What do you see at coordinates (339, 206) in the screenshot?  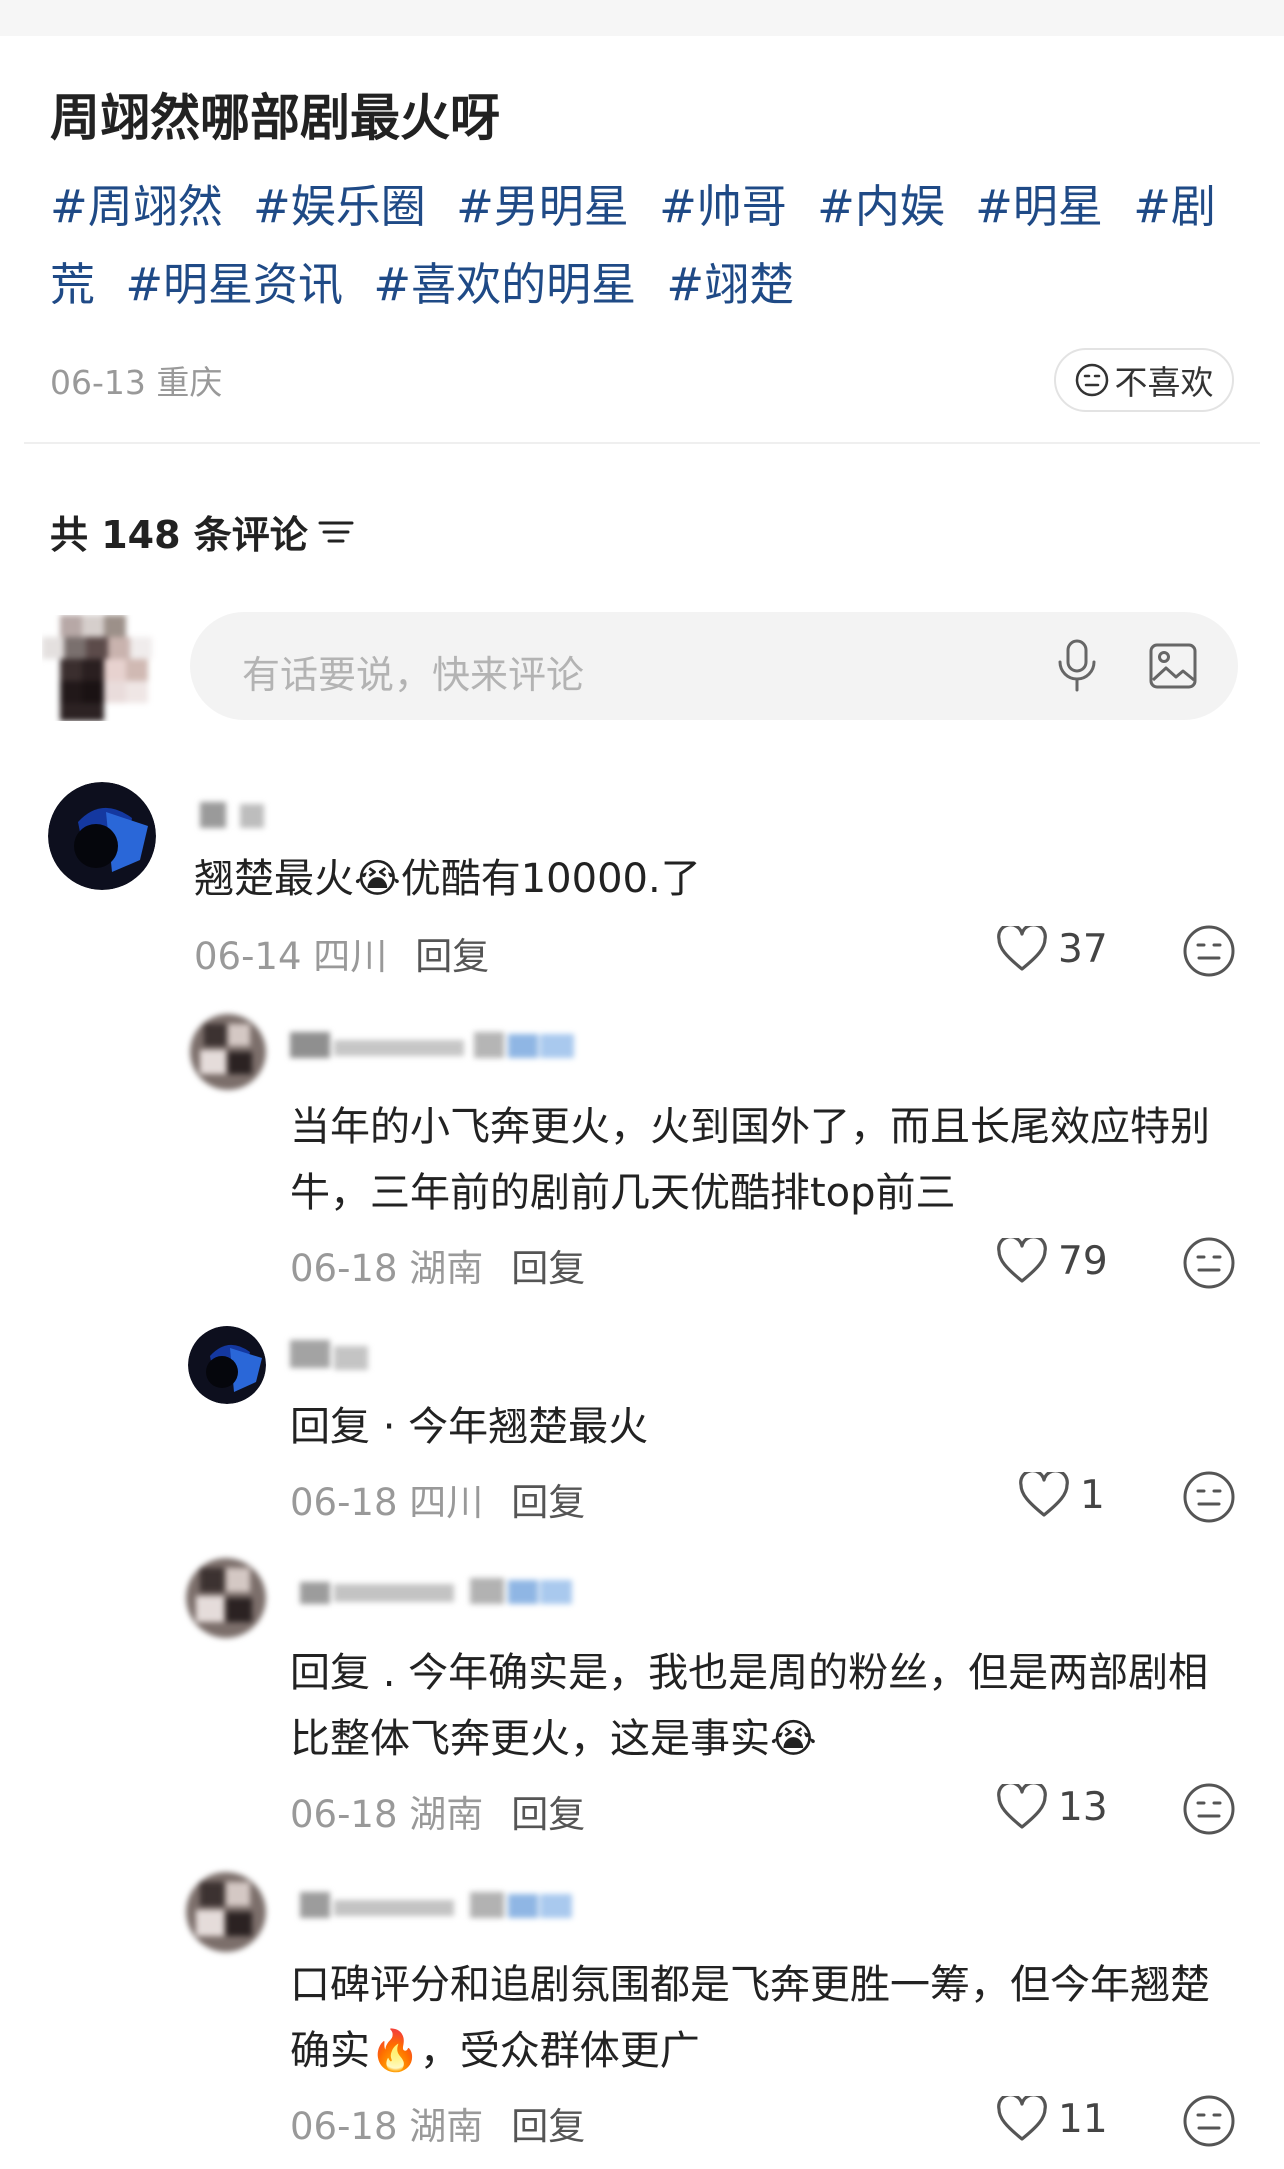 I see `tag: #娱乐圈` at bounding box center [339, 206].